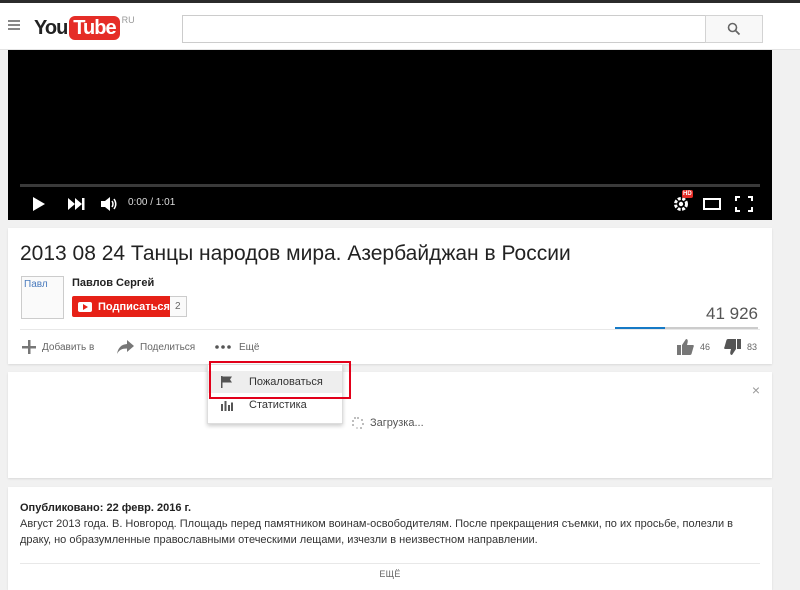 Image resolution: width=800 pixels, height=590 pixels. I want to click on close-icon: ×, so click(756, 390).